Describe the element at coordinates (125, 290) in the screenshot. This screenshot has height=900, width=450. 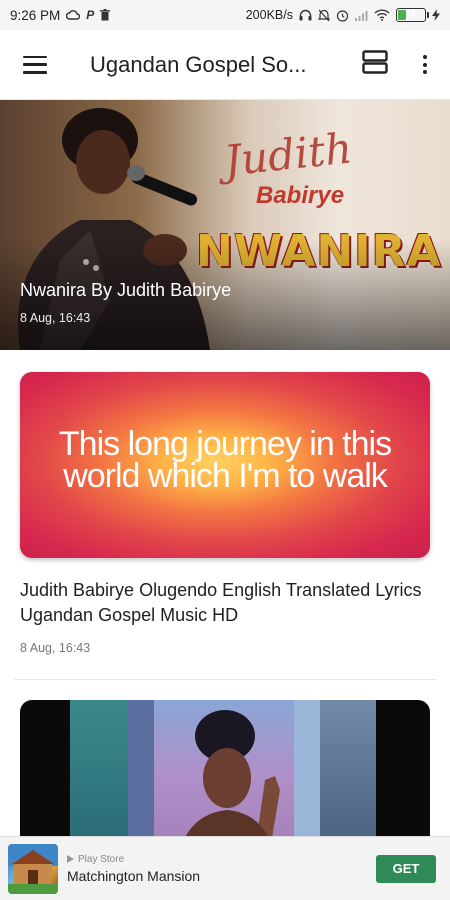
I see `featured-title: Nwanira By Judith Babirye` at that location.